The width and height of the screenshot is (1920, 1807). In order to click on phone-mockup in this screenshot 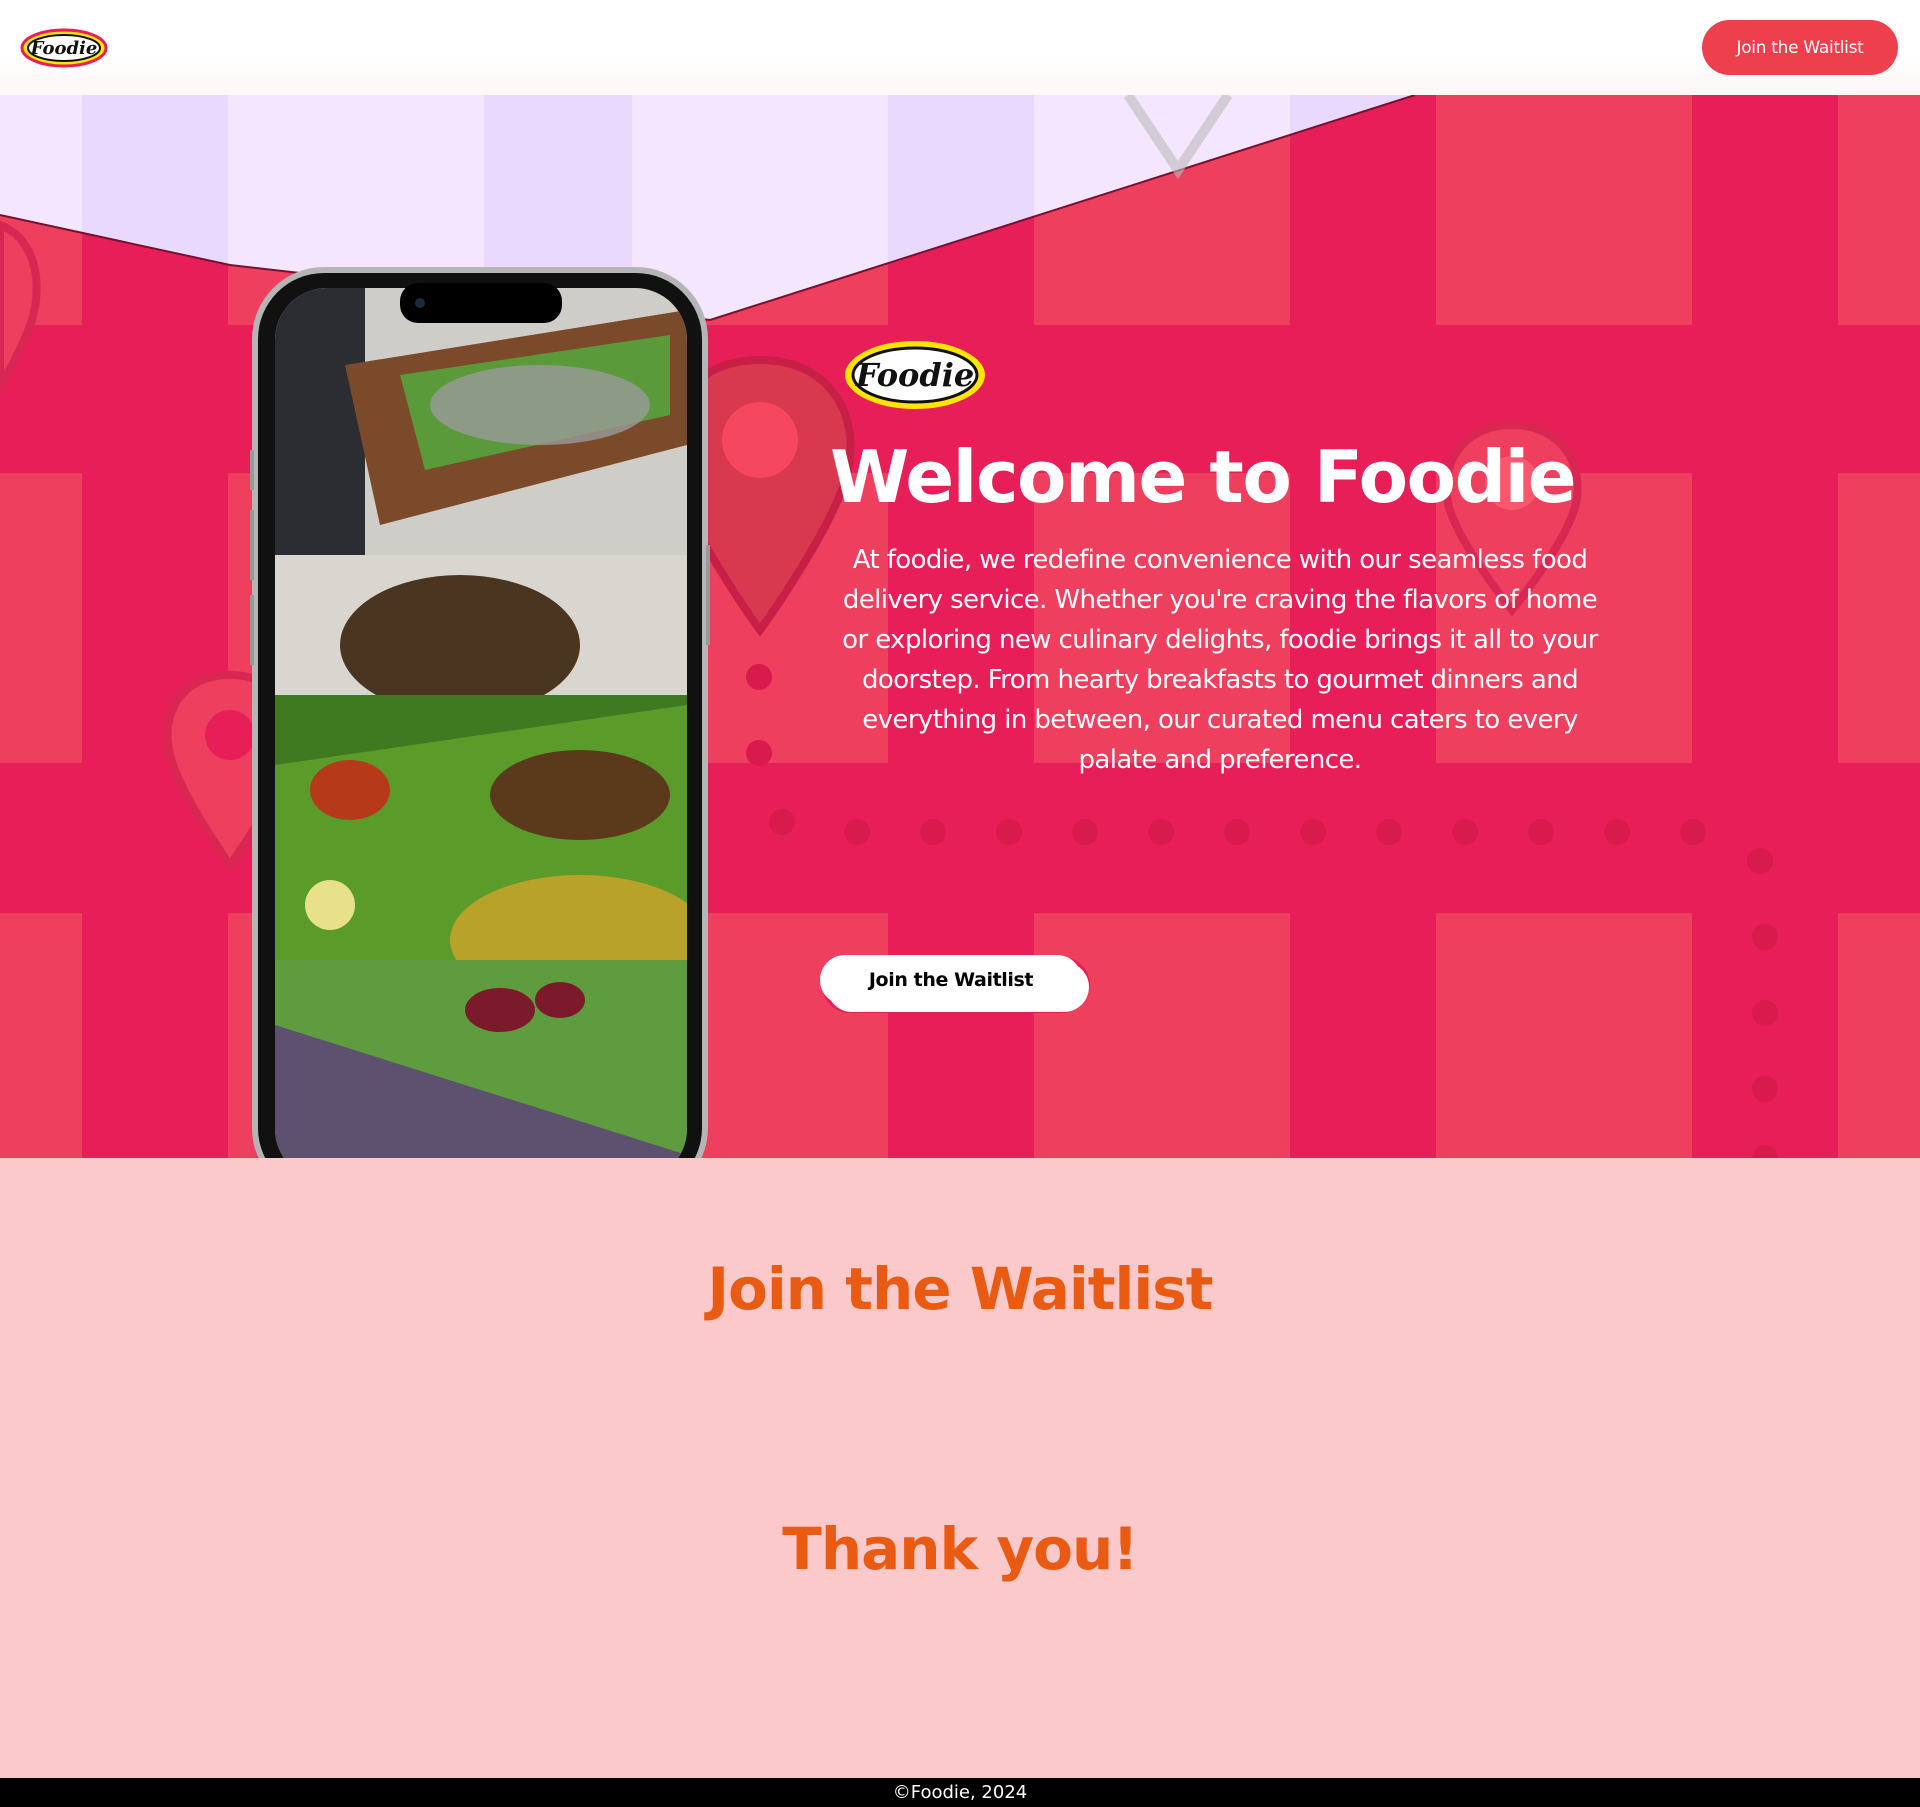, I will do `click(480, 712)`.